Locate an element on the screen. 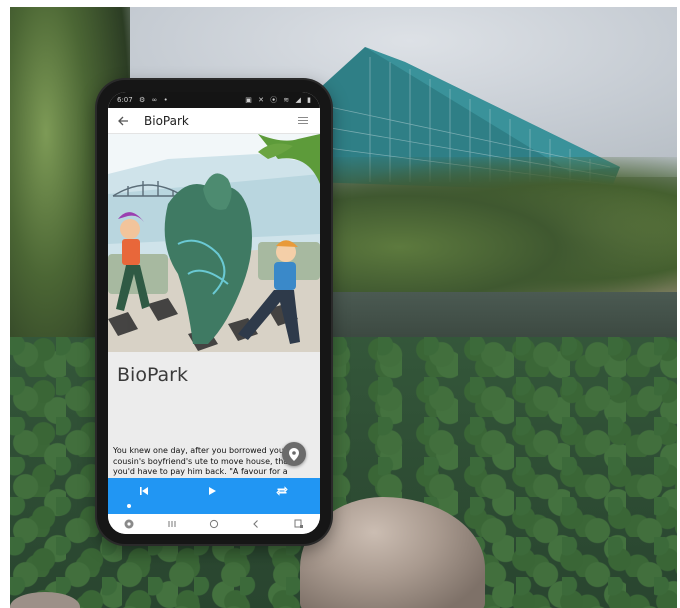 Image resolution: width=680 pixels, height=608 pixels. system-nav-bar is located at coordinates (214, 524).